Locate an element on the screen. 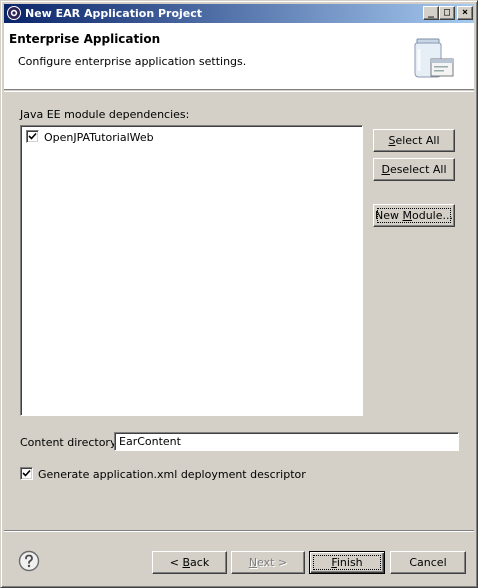  content-directory-input is located at coordinates (286, 441).